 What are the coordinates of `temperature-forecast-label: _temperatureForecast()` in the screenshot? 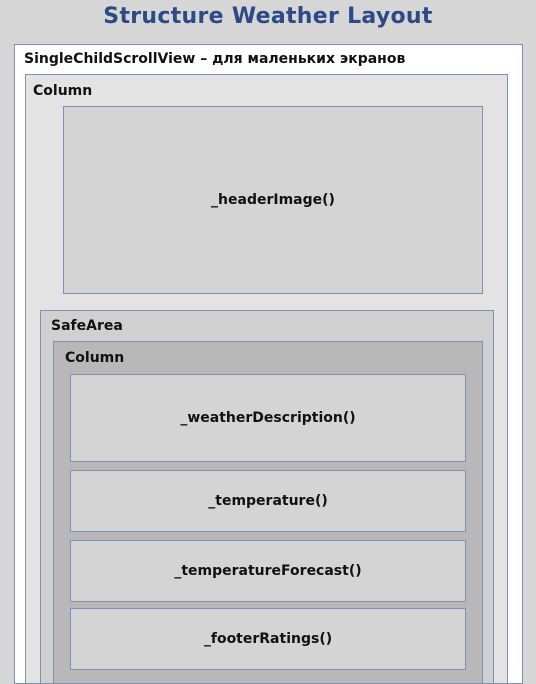 It's located at (268, 571).